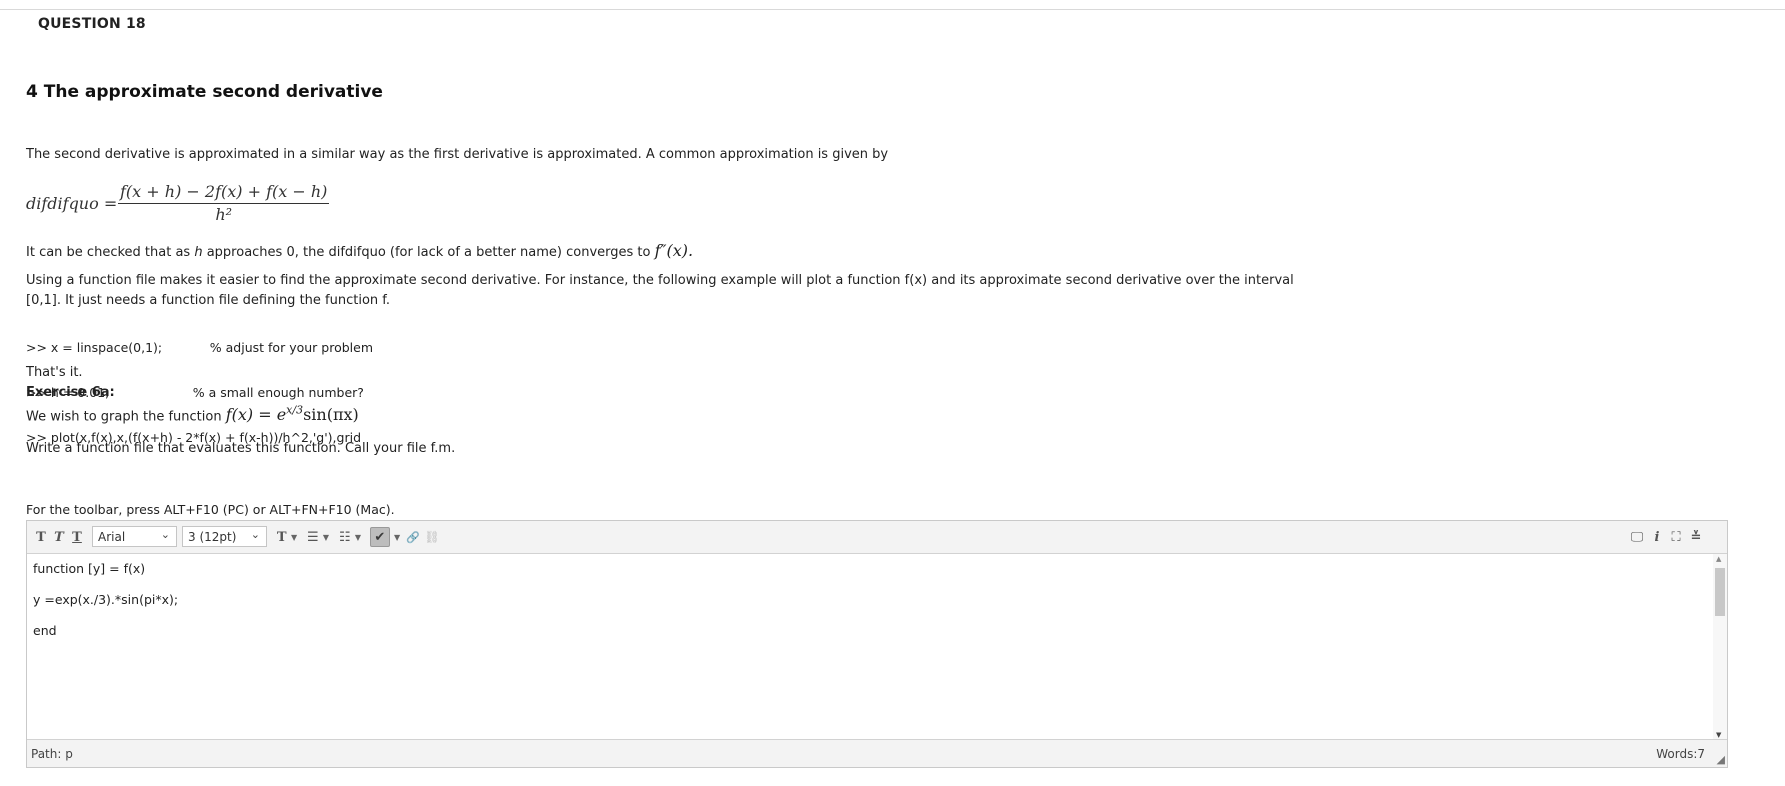 The image size is (1785, 786). Describe the element at coordinates (877, 753) in the screenshot. I see `editor-statusbar: Path: p Words:7 ◢` at that location.